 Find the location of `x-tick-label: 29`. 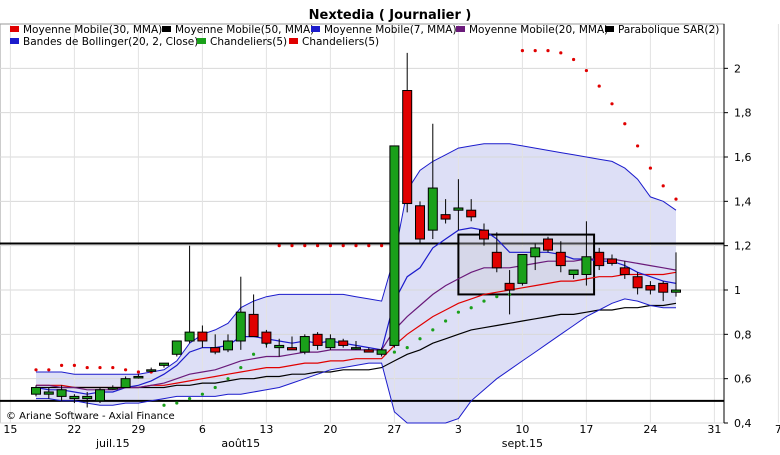

x-tick-label: 29 is located at coordinates (138, 429).